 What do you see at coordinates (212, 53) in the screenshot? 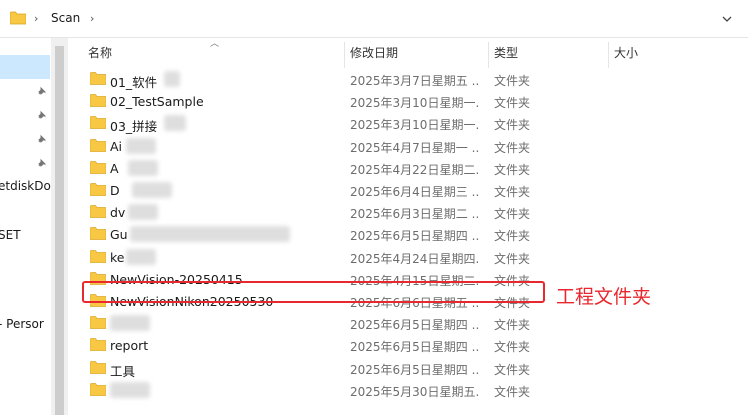
I see `column-name: 名称` at bounding box center [212, 53].